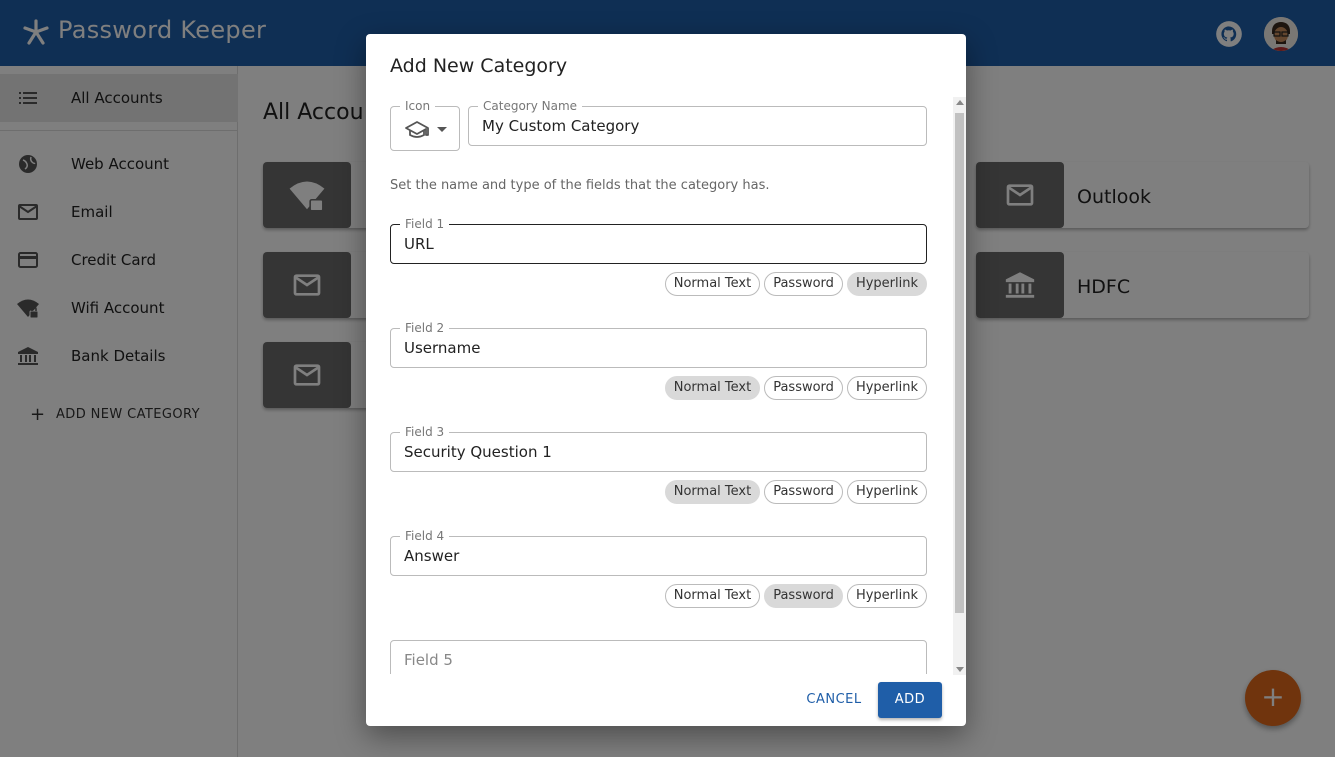 This screenshot has width=1335, height=757. Describe the element at coordinates (910, 700) in the screenshot. I see `add-button: ADD` at that location.